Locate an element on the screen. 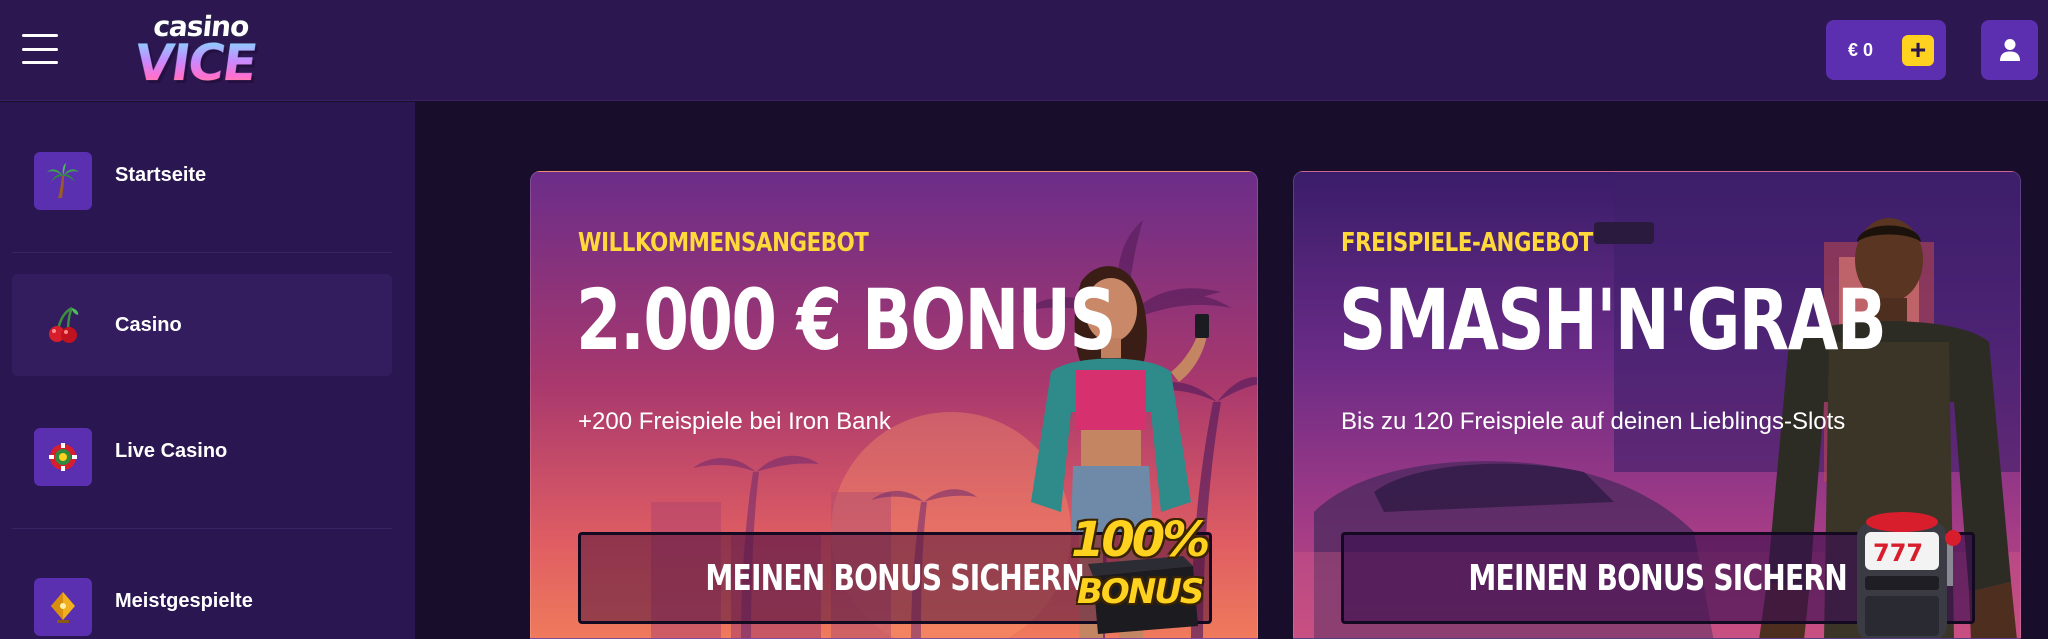 This screenshot has width=2048, height=639. casino-chip-icon is located at coordinates (63, 457).